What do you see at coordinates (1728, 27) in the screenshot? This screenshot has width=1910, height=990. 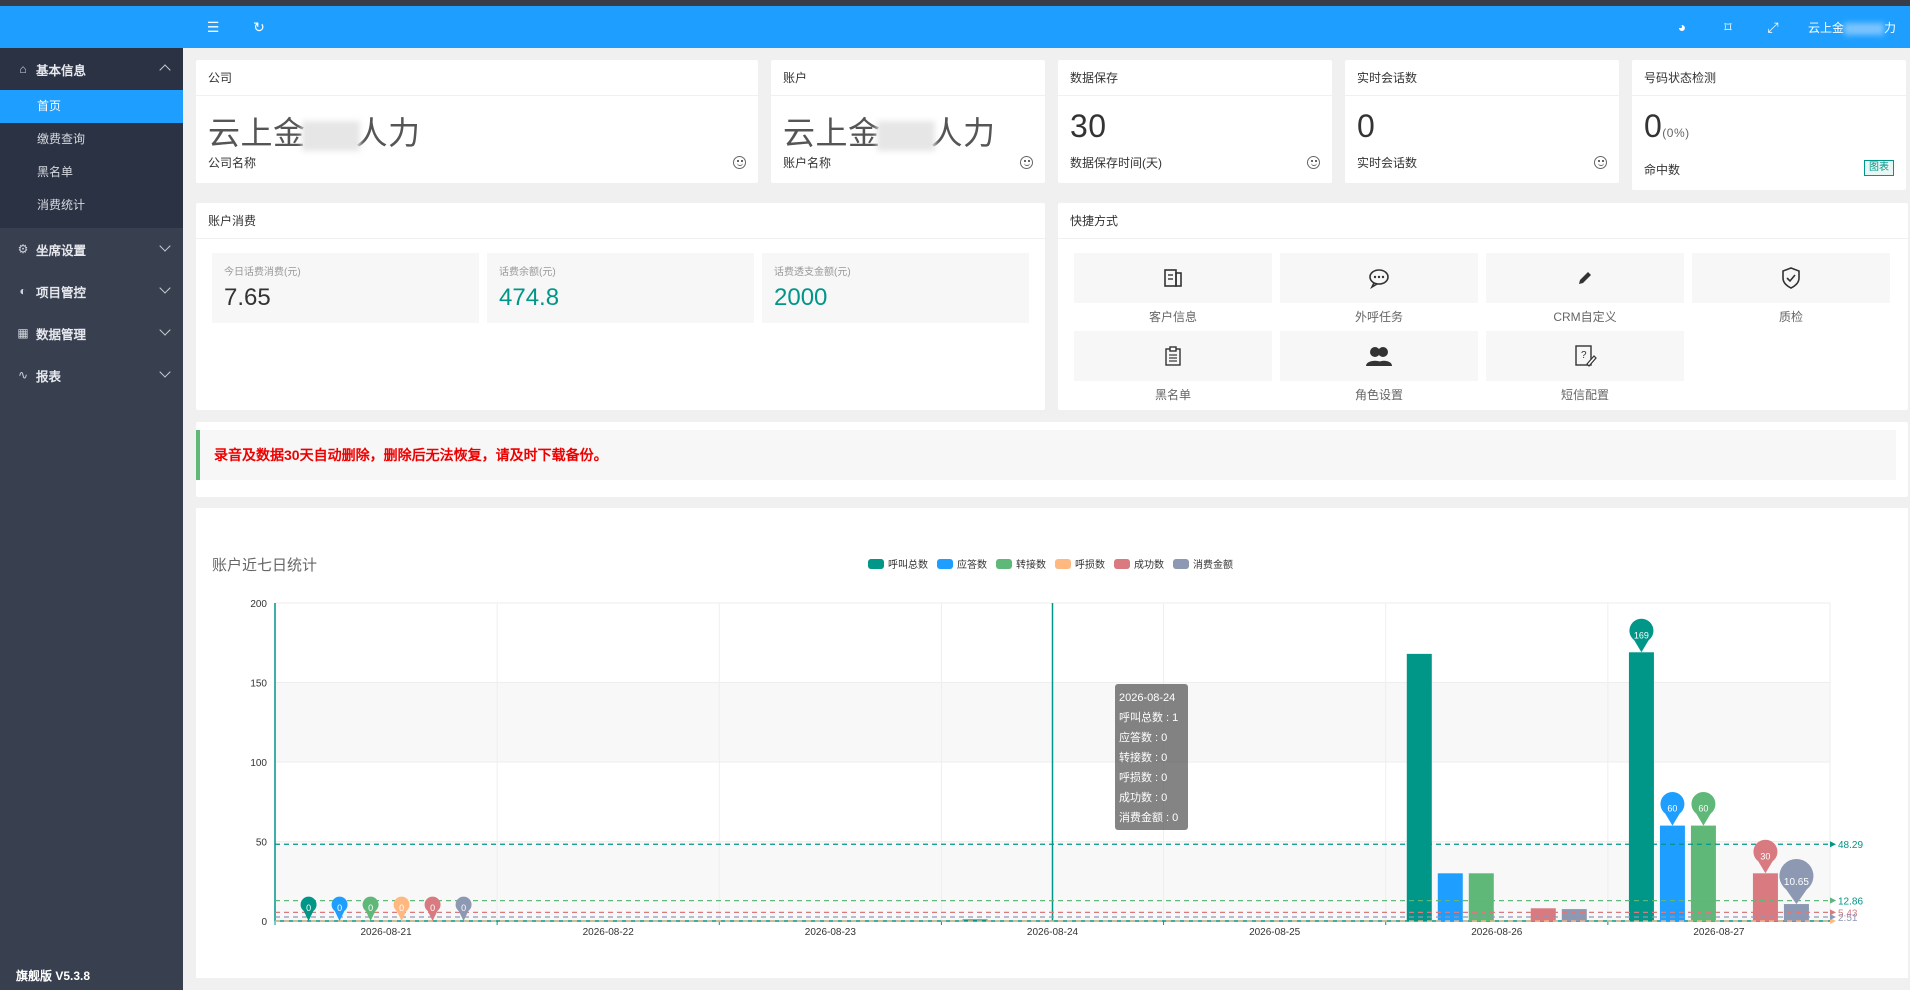 I see `tag-icon: ⌑` at bounding box center [1728, 27].